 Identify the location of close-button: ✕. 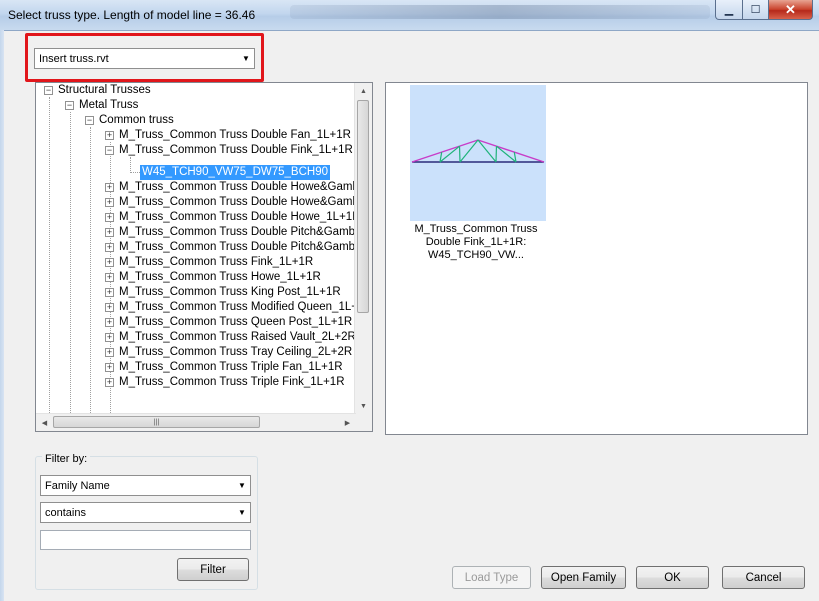
(791, 10).